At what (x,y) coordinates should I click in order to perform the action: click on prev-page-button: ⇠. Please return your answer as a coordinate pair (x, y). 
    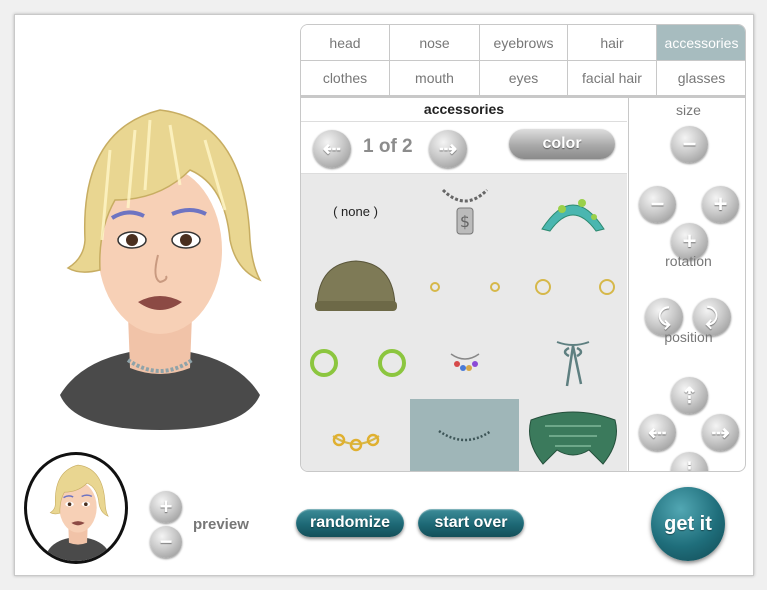
    Looking at the image, I should click on (332, 149).